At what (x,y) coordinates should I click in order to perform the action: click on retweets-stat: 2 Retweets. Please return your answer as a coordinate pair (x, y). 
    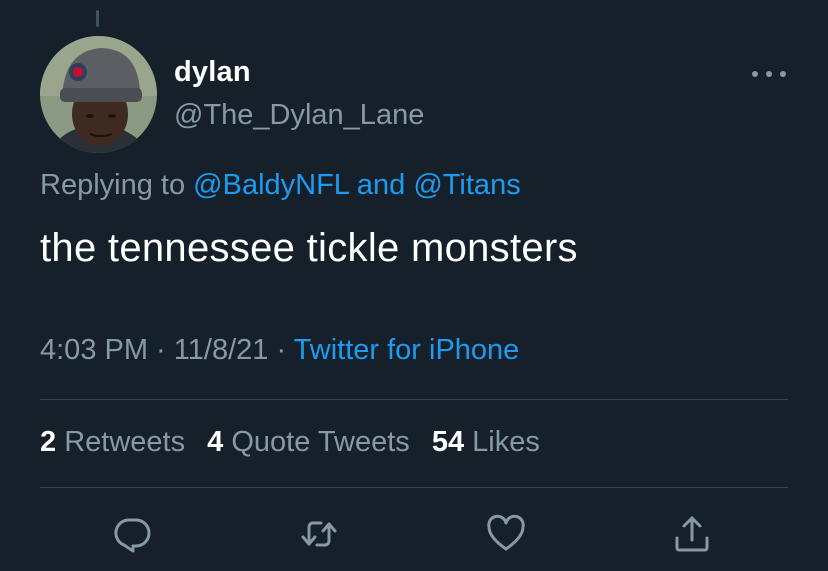
    Looking at the image, I should click on (112, 442).